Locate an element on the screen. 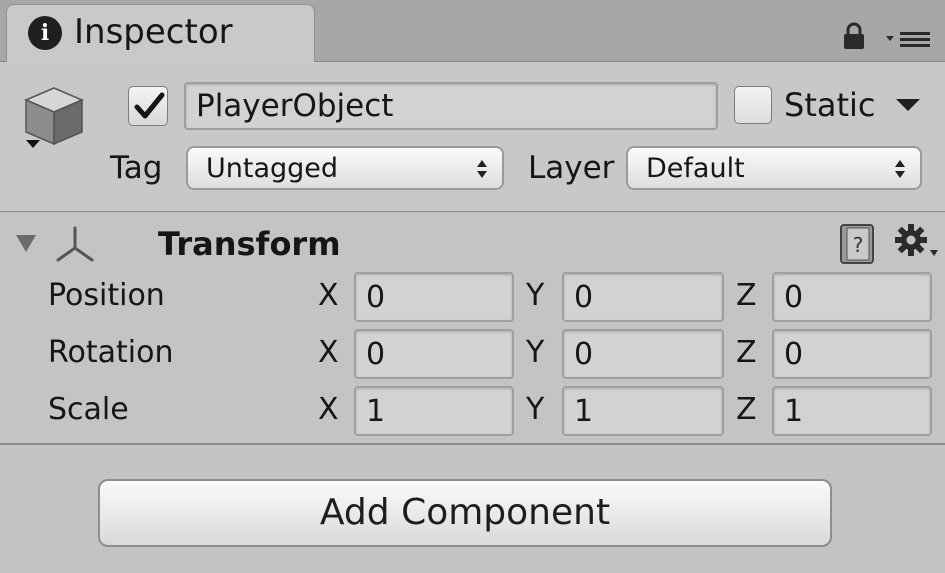  transform-icon is located at coordinates (75, 244).